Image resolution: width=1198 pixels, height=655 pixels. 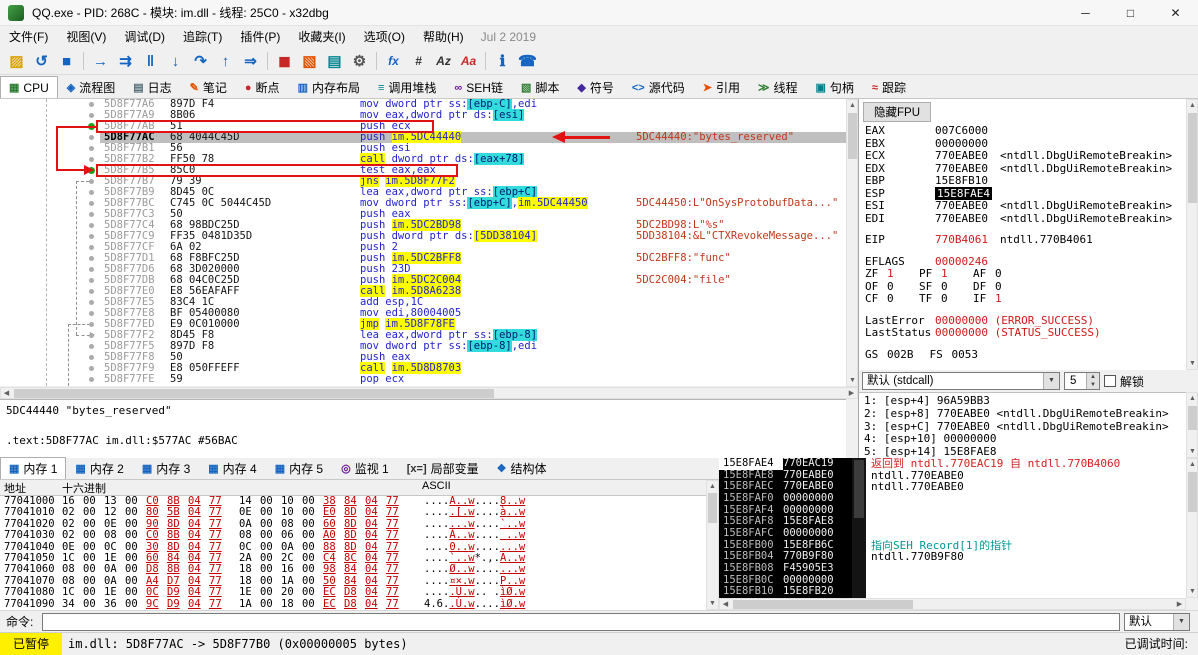 I want to click on tab-源代码: <> 源代码, so click(x=658, y=87).